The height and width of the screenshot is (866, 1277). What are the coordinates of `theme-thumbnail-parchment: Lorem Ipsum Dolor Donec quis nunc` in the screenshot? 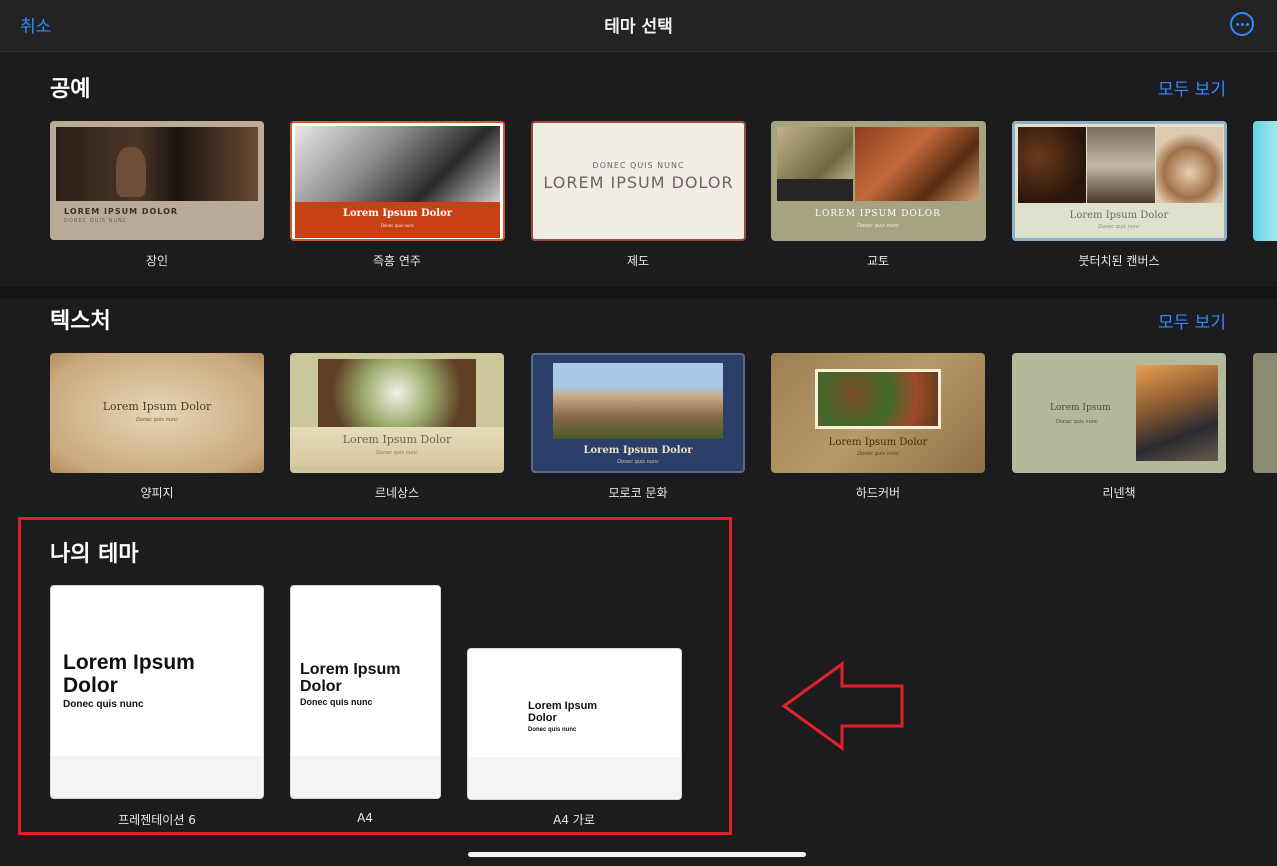 It's located at (157, 413).